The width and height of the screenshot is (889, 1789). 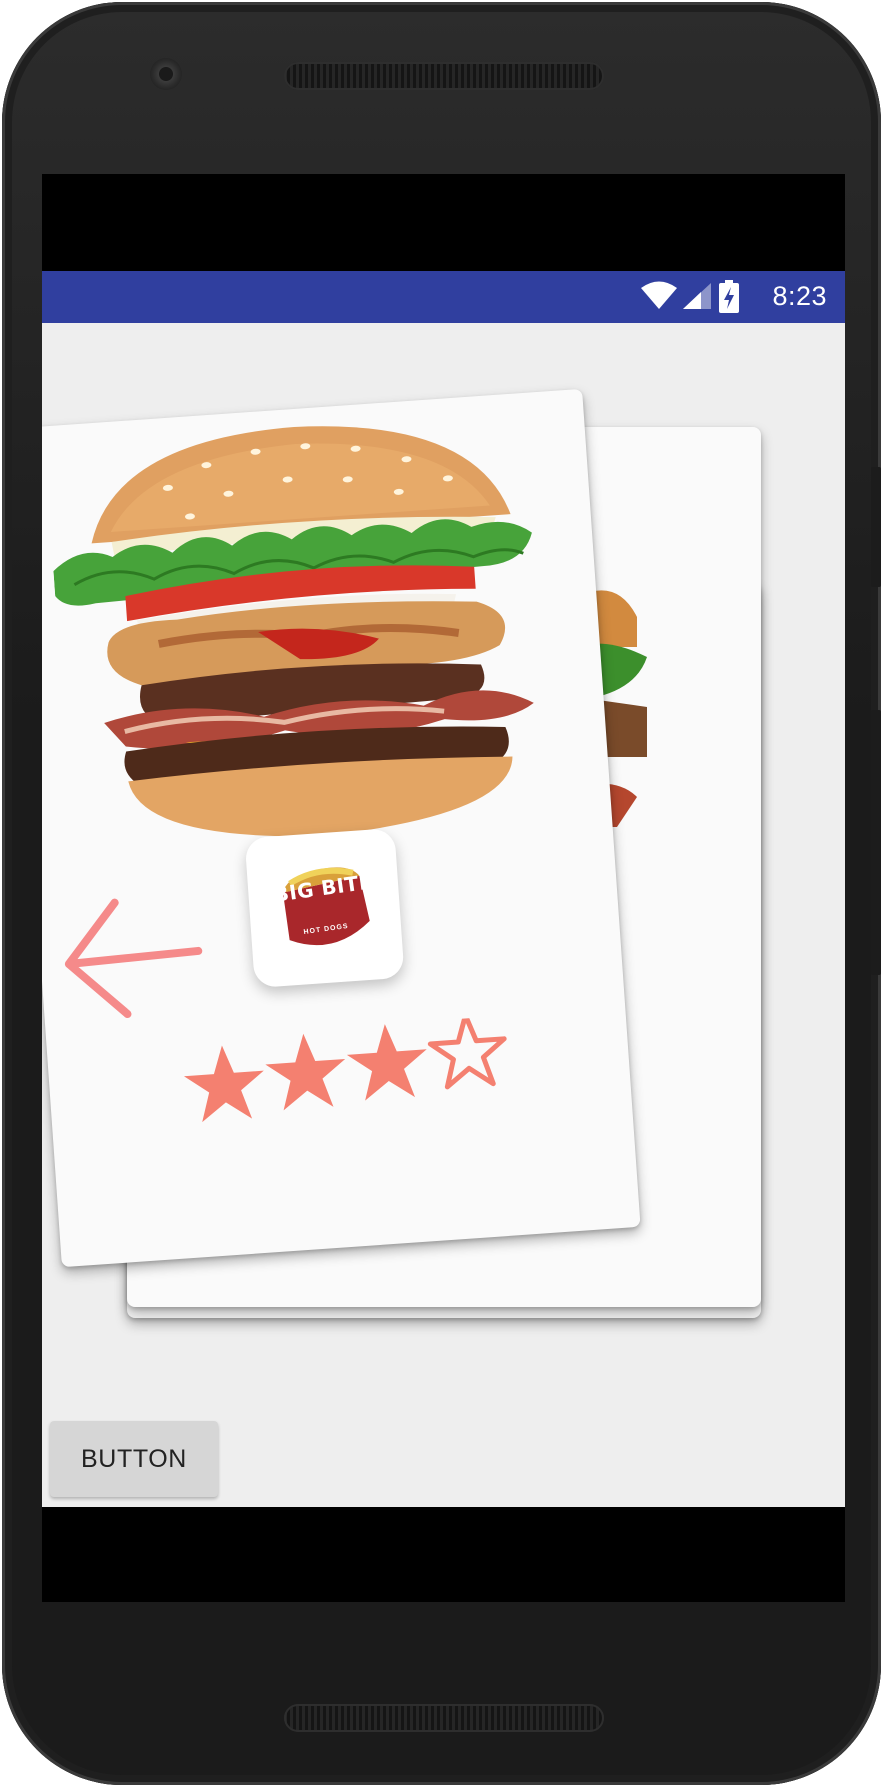 I want to click on battery-charging-icon, so click(x=729, y=296).